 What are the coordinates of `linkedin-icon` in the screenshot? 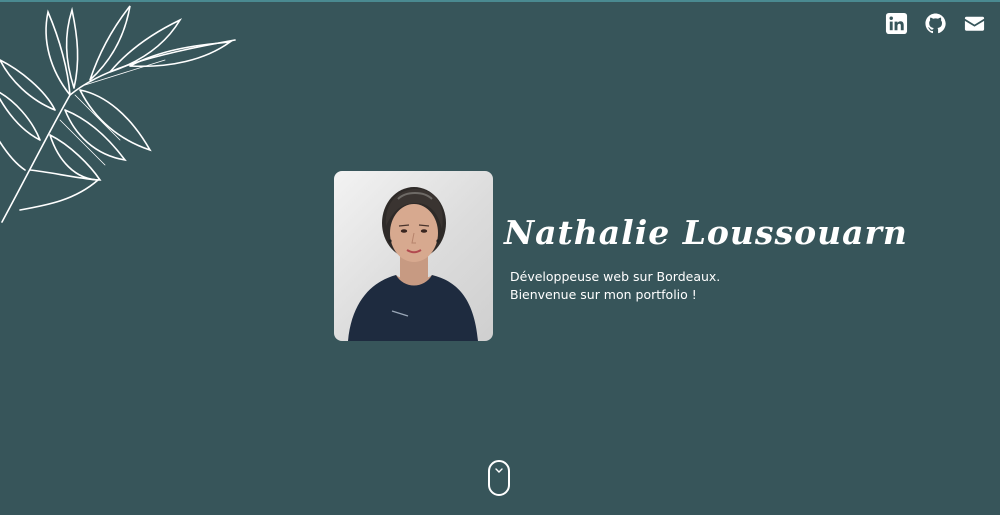 It's located at (896, 23).